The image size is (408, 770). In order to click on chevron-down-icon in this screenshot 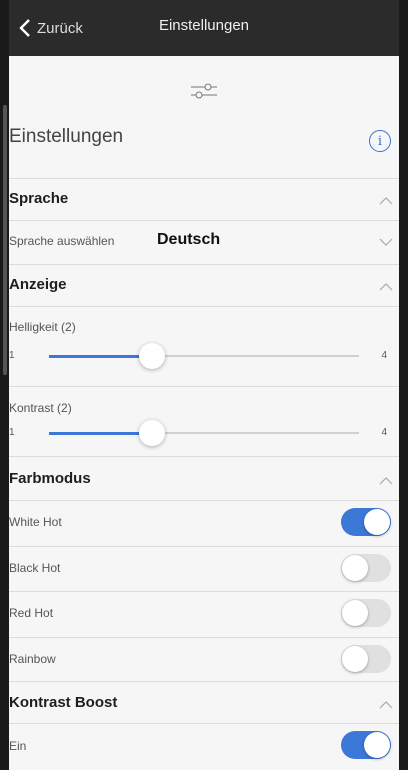, I will do `click(386, 242)`.